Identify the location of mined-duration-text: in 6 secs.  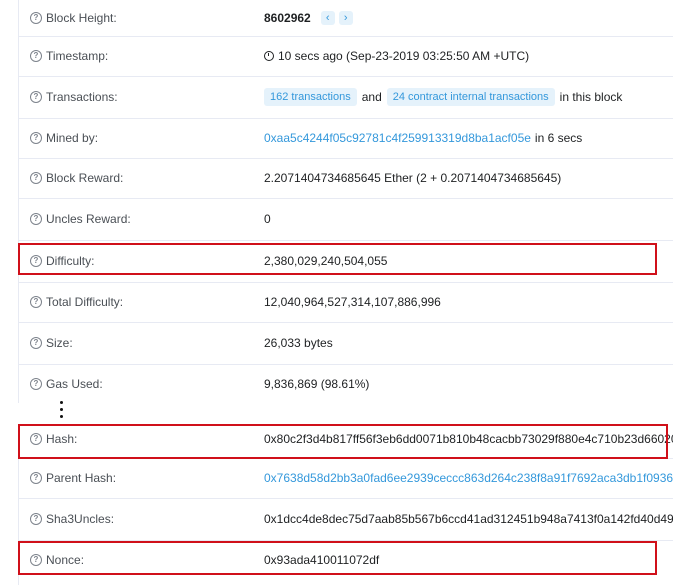
(558, 138).